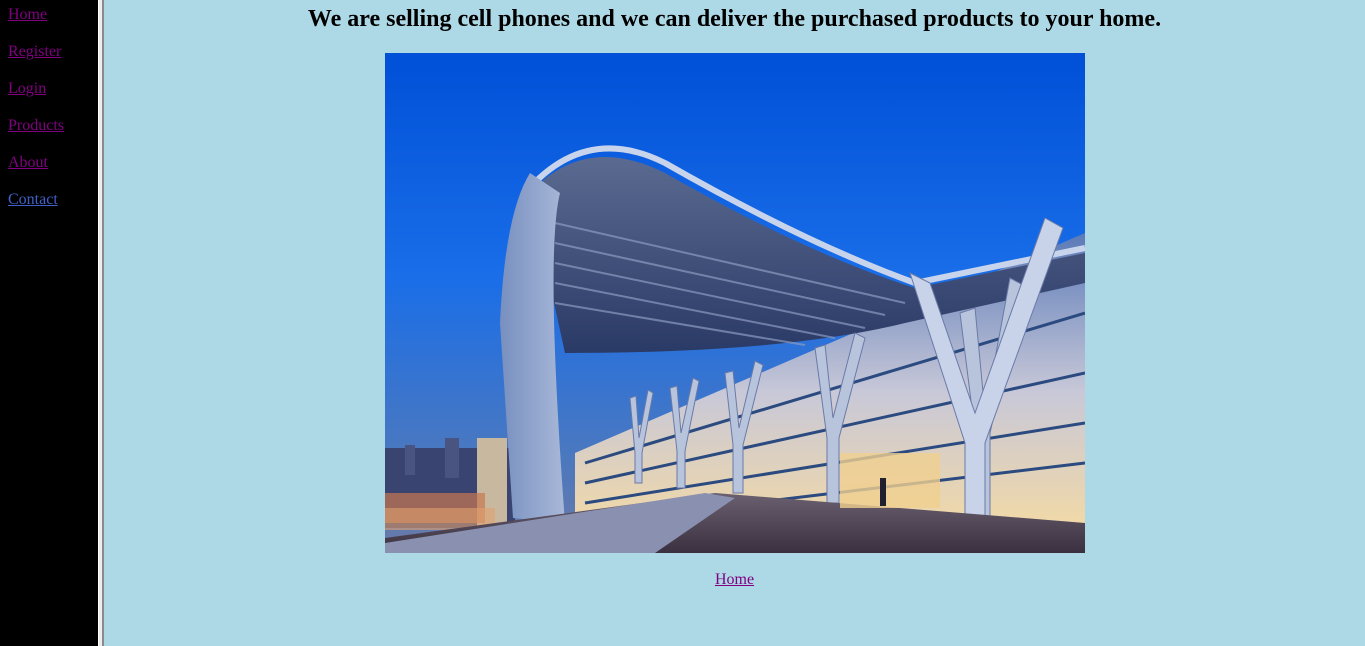 This screenshot has width=1365, height=646. I want to click on footer-home-link: Home, so click(734, 579).